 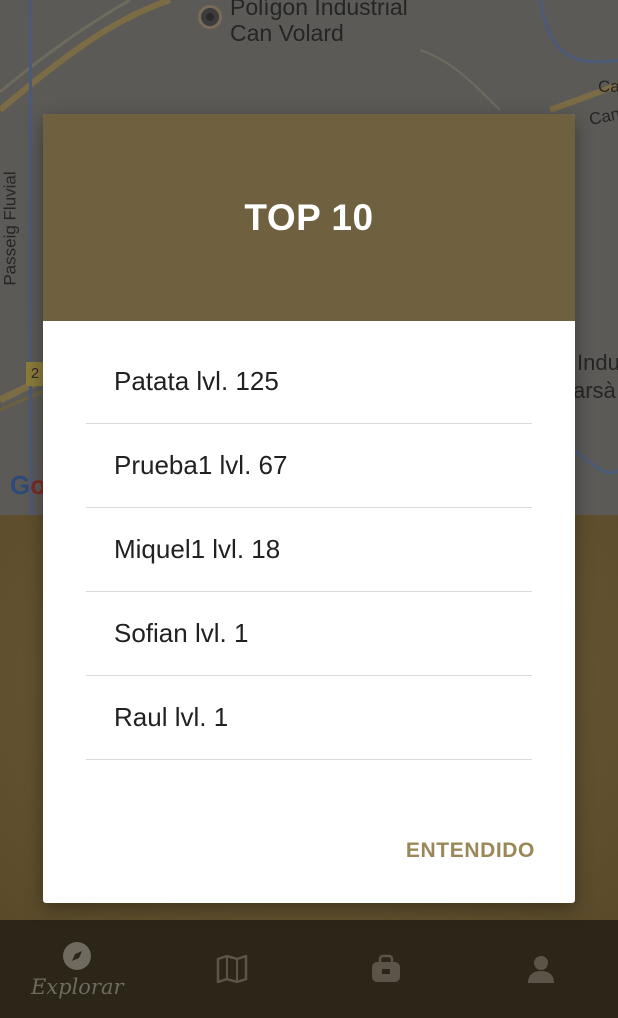 I want to click on person-icon, so click(x=541, y=969).